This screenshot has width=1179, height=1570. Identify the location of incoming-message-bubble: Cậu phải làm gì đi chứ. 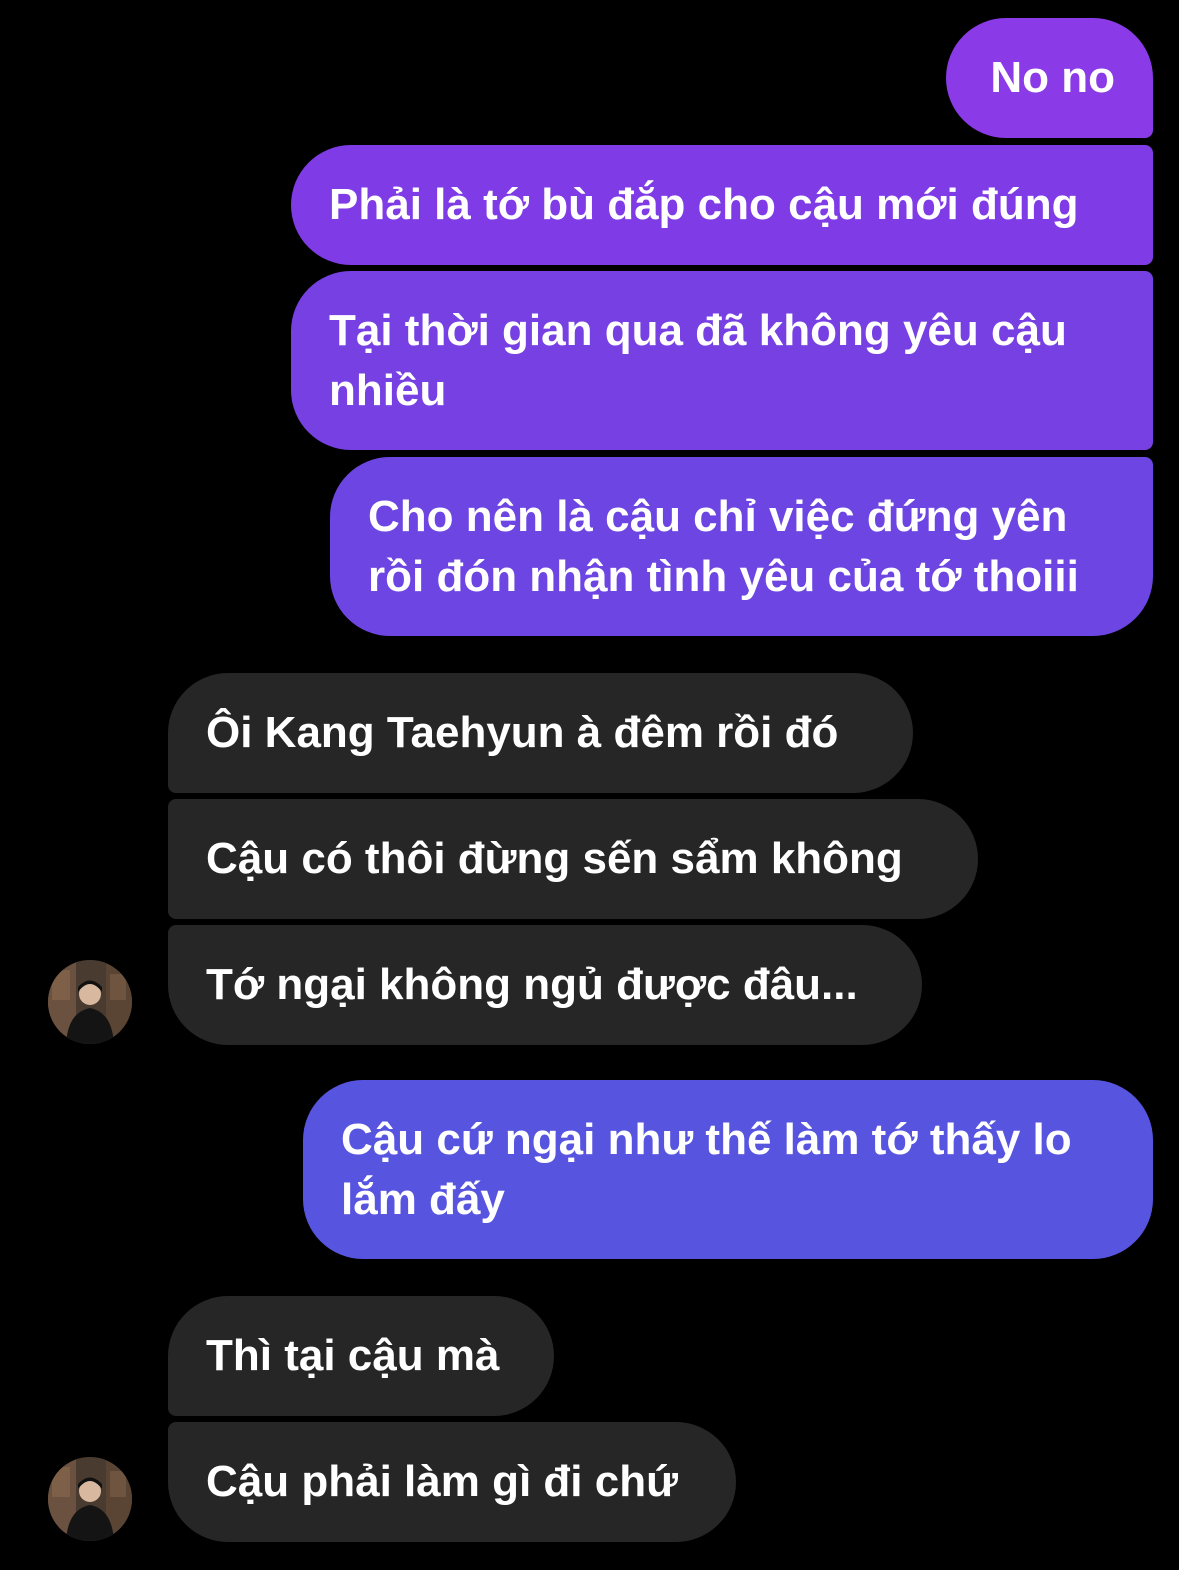
(452, 1482).